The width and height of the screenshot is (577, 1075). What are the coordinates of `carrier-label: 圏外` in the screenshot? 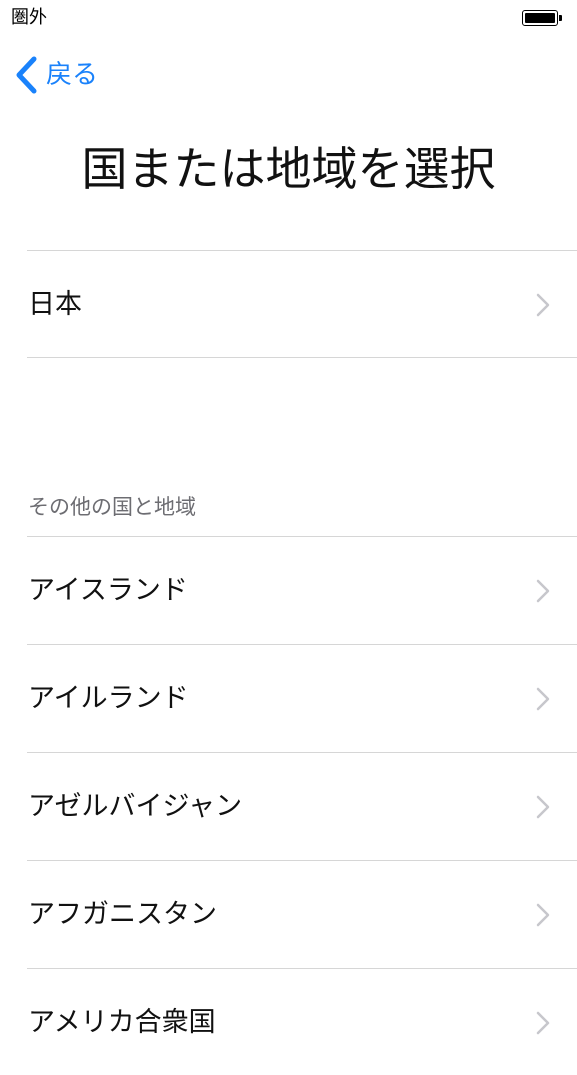 It's located at (29, 17).